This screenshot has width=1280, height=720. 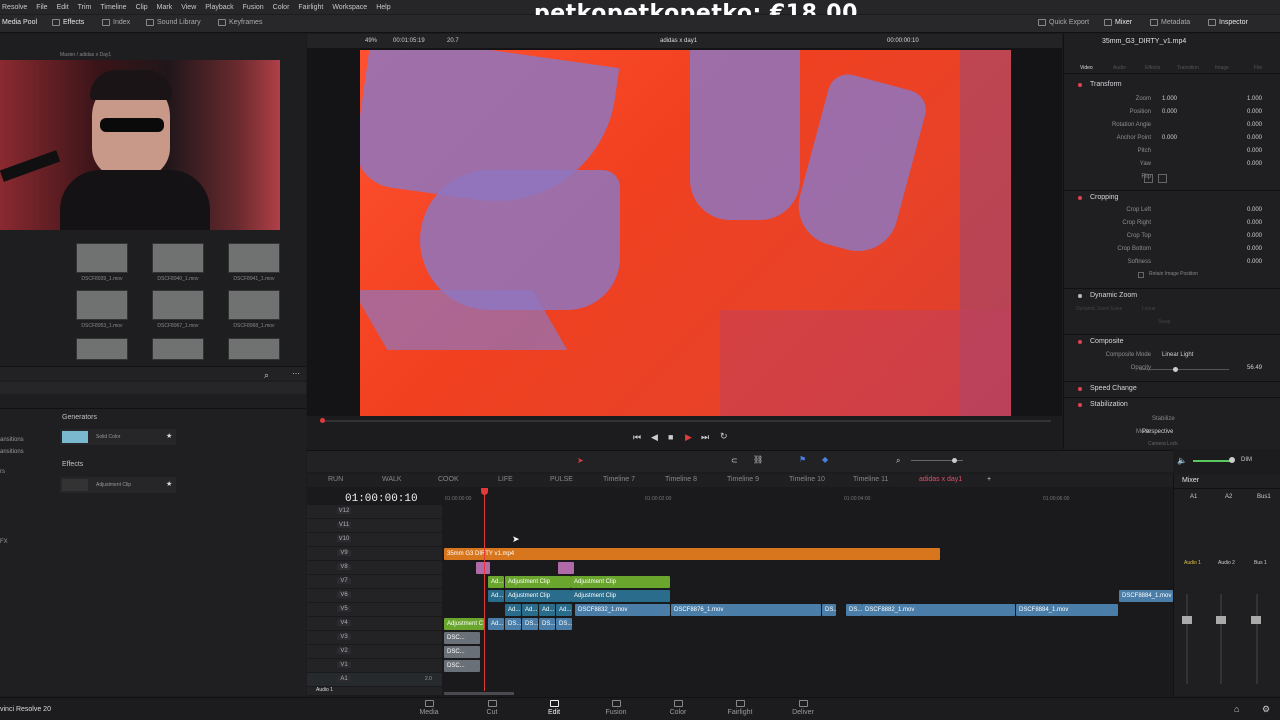 What do you see at coordinates (1232, 460) in the screenshot?
I see `master-volume-knob` at bounding box center [1232, 460].